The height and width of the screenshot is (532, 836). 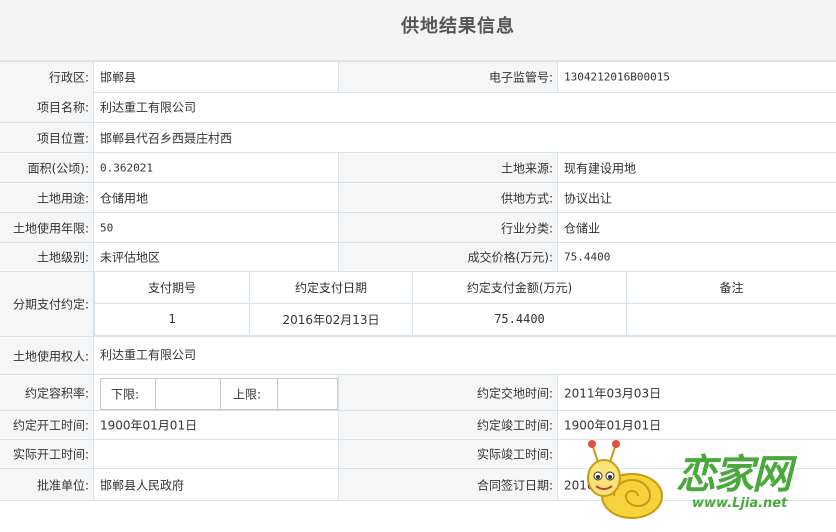 What do you see at coordinates (47, 227) in the screenshot?
I see `use-years-label: 土地使用年限:` at bounding box center [47, 227].